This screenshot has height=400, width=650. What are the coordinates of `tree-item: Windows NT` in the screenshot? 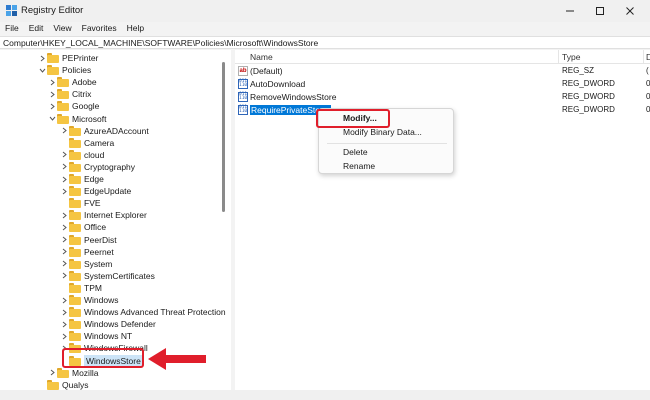 It's located at (96, 336).